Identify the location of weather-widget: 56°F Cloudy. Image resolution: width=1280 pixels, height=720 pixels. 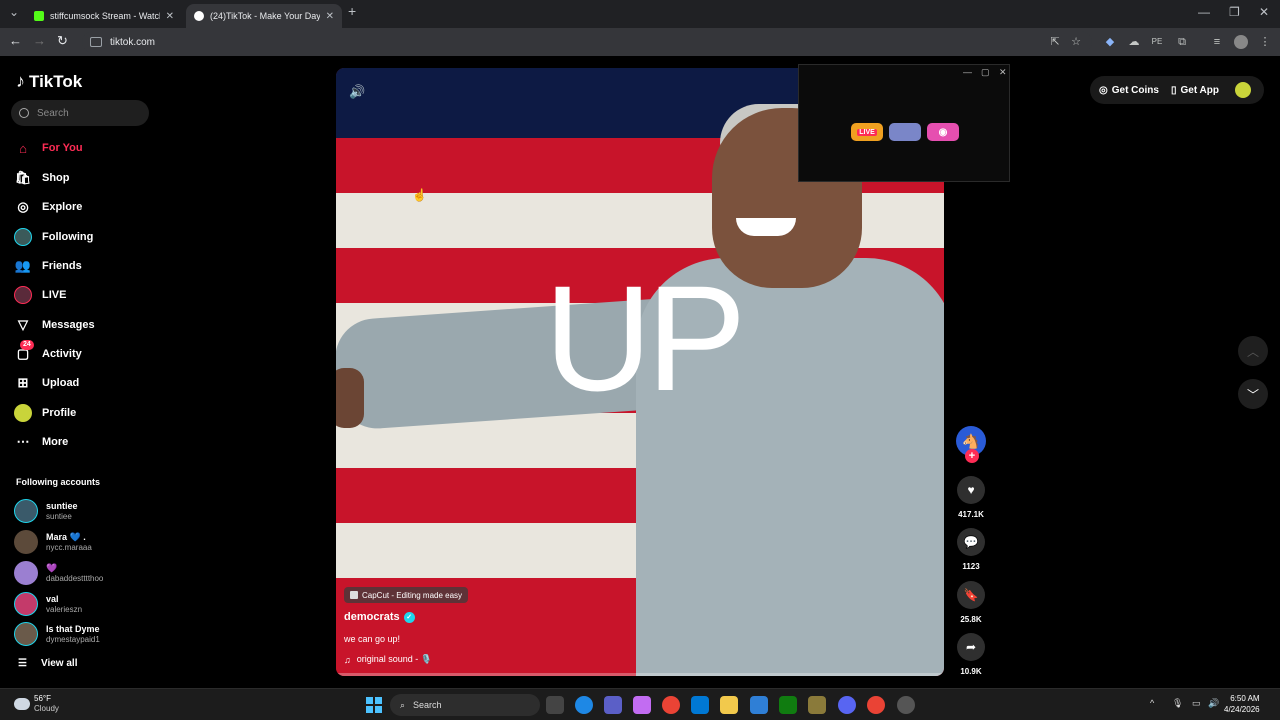
(36, 704).